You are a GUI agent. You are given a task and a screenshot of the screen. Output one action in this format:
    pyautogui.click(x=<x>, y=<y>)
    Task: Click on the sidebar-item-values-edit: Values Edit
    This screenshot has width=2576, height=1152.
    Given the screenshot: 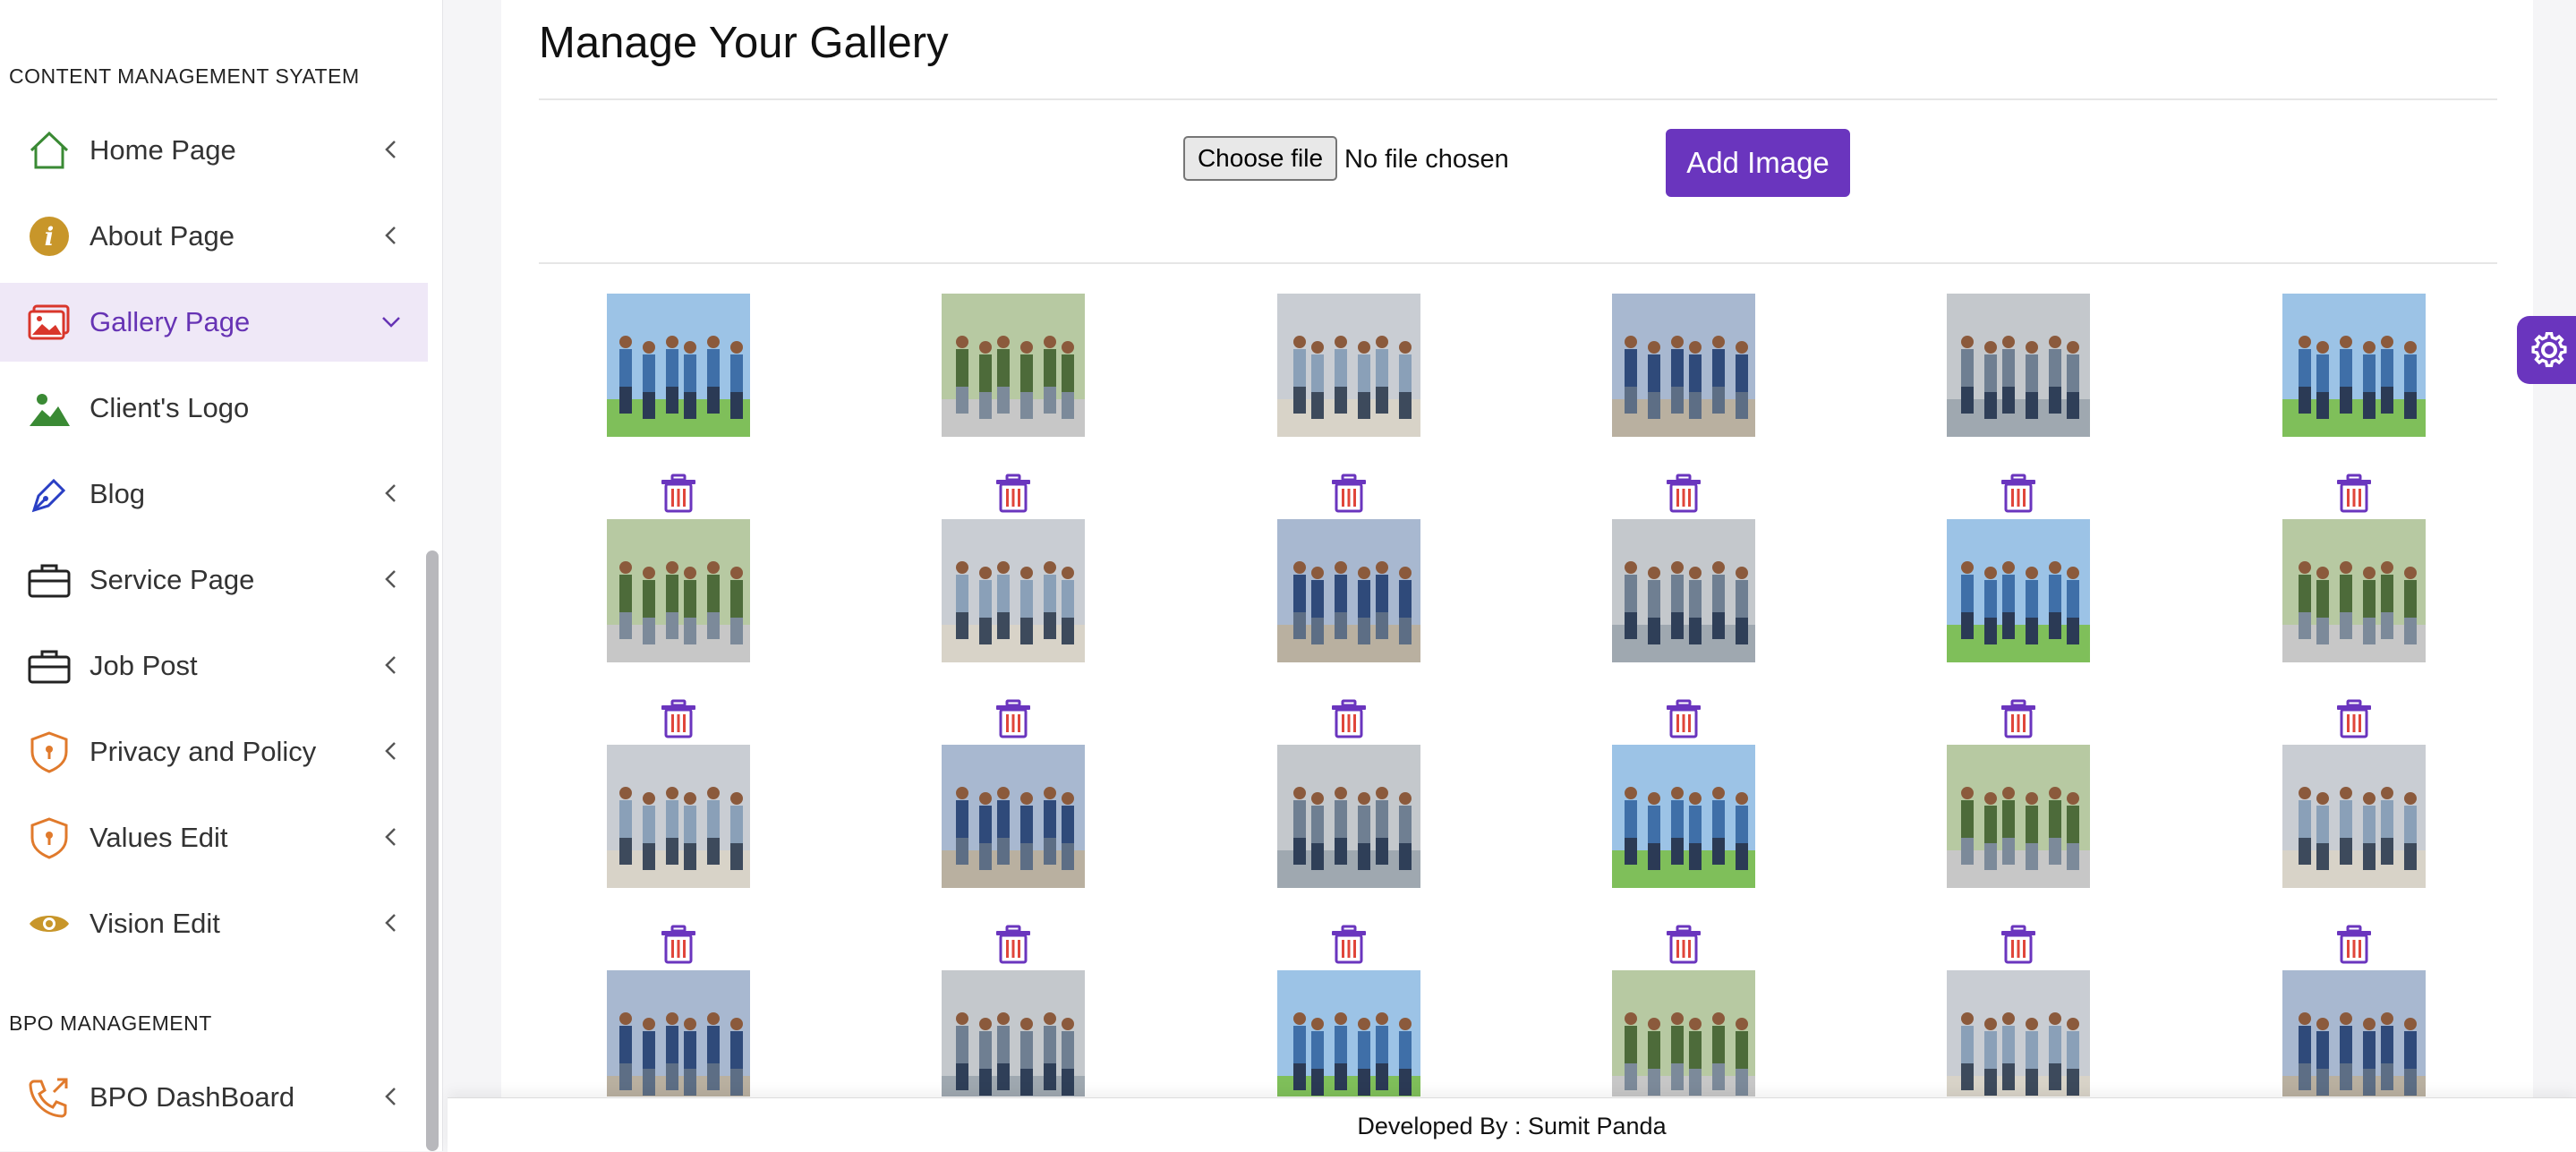 What is the action you would take?
    pyautogui.click(x=214, y=837)
    